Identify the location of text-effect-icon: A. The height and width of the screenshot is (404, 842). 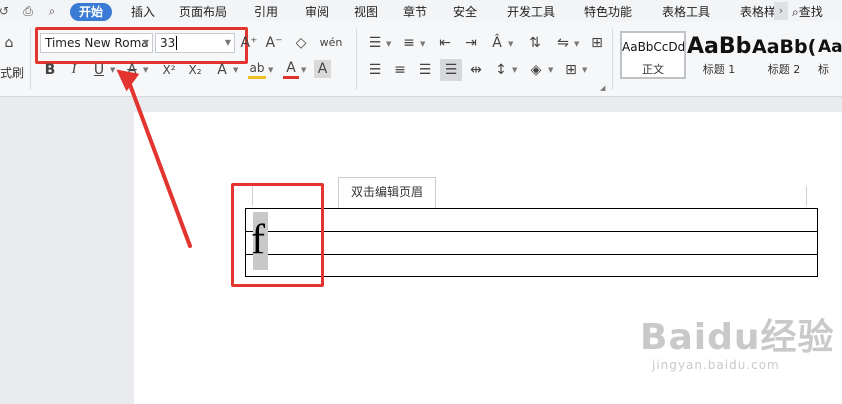
(222, 70).